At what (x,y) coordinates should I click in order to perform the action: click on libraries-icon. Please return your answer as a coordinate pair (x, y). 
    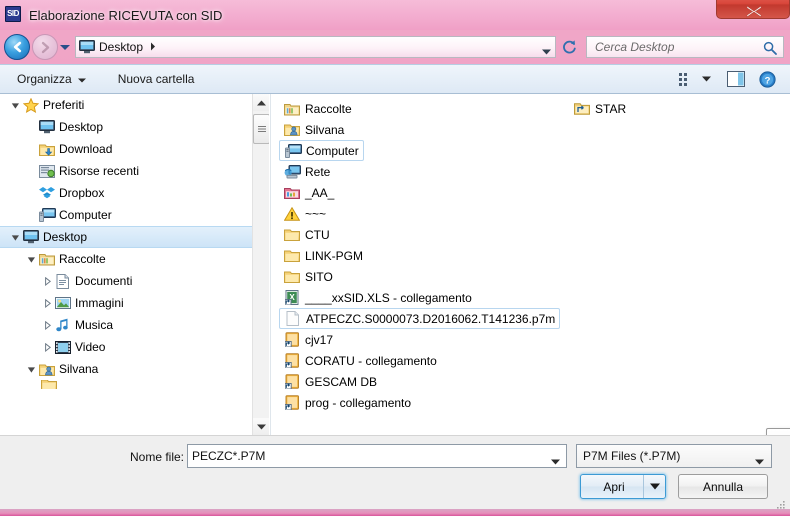
    Looking at the image, I should click on (47, 260).